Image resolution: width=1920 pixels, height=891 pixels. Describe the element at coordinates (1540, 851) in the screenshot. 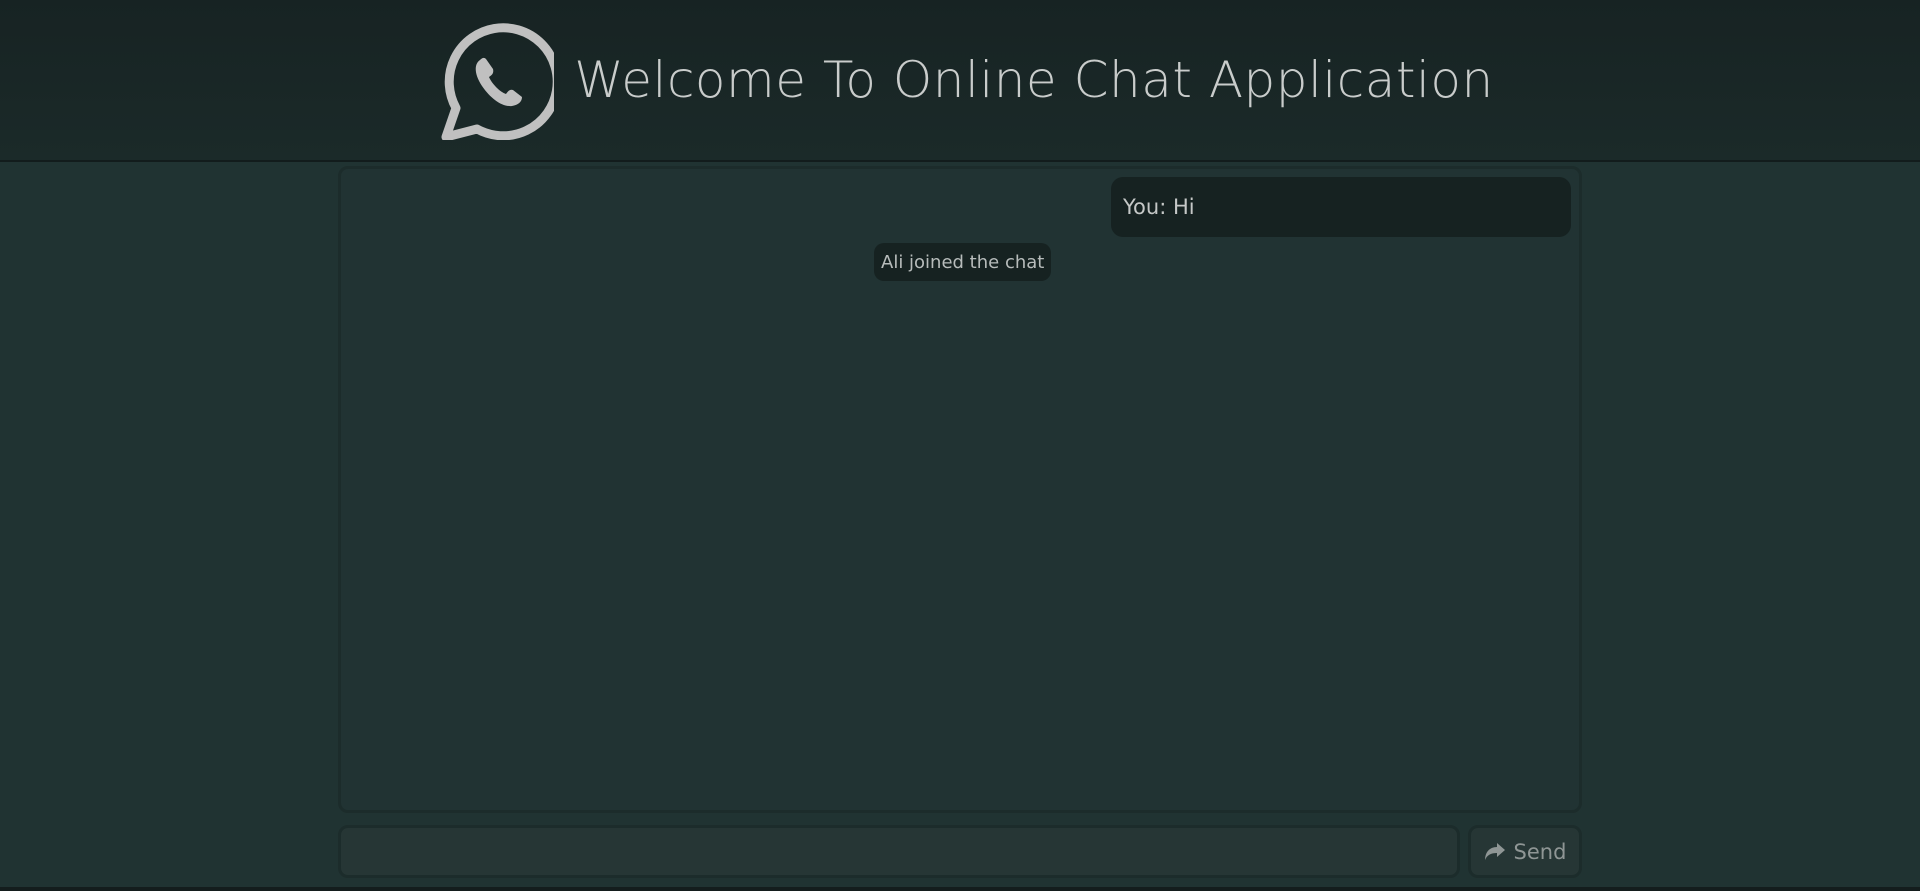

I see `send-label: Send` at that location.